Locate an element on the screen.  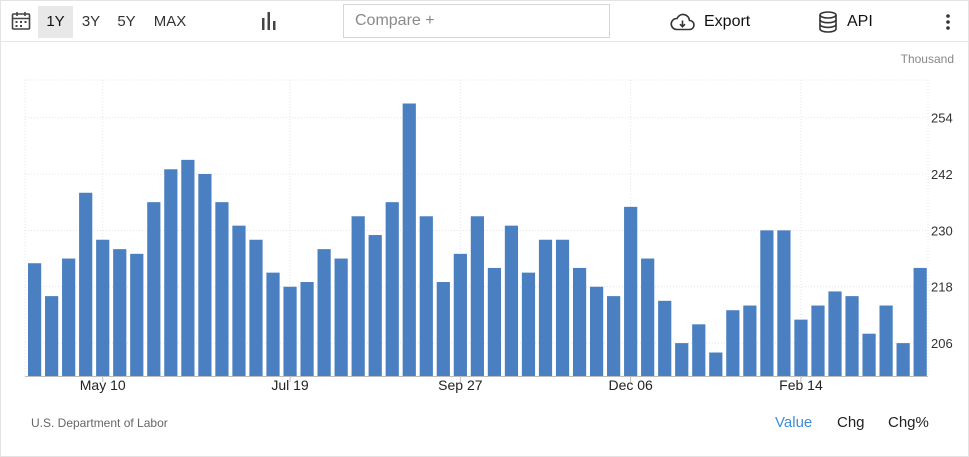
source-label: U.S. Department of Labor is located at coordinates (99, 423).